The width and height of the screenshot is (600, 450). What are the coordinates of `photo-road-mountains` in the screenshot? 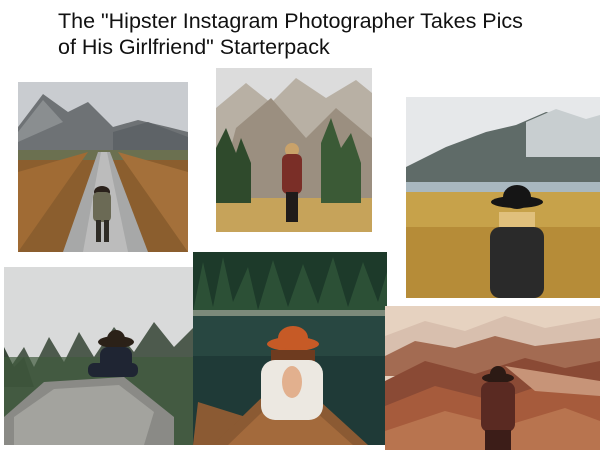 It's located at (103, 167).